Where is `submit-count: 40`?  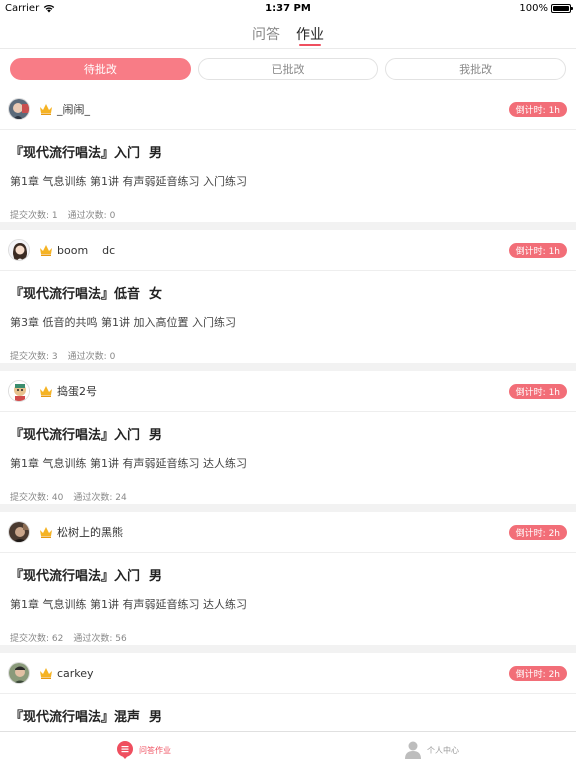
submit-count: 40 is located at coordinates (57, 498).